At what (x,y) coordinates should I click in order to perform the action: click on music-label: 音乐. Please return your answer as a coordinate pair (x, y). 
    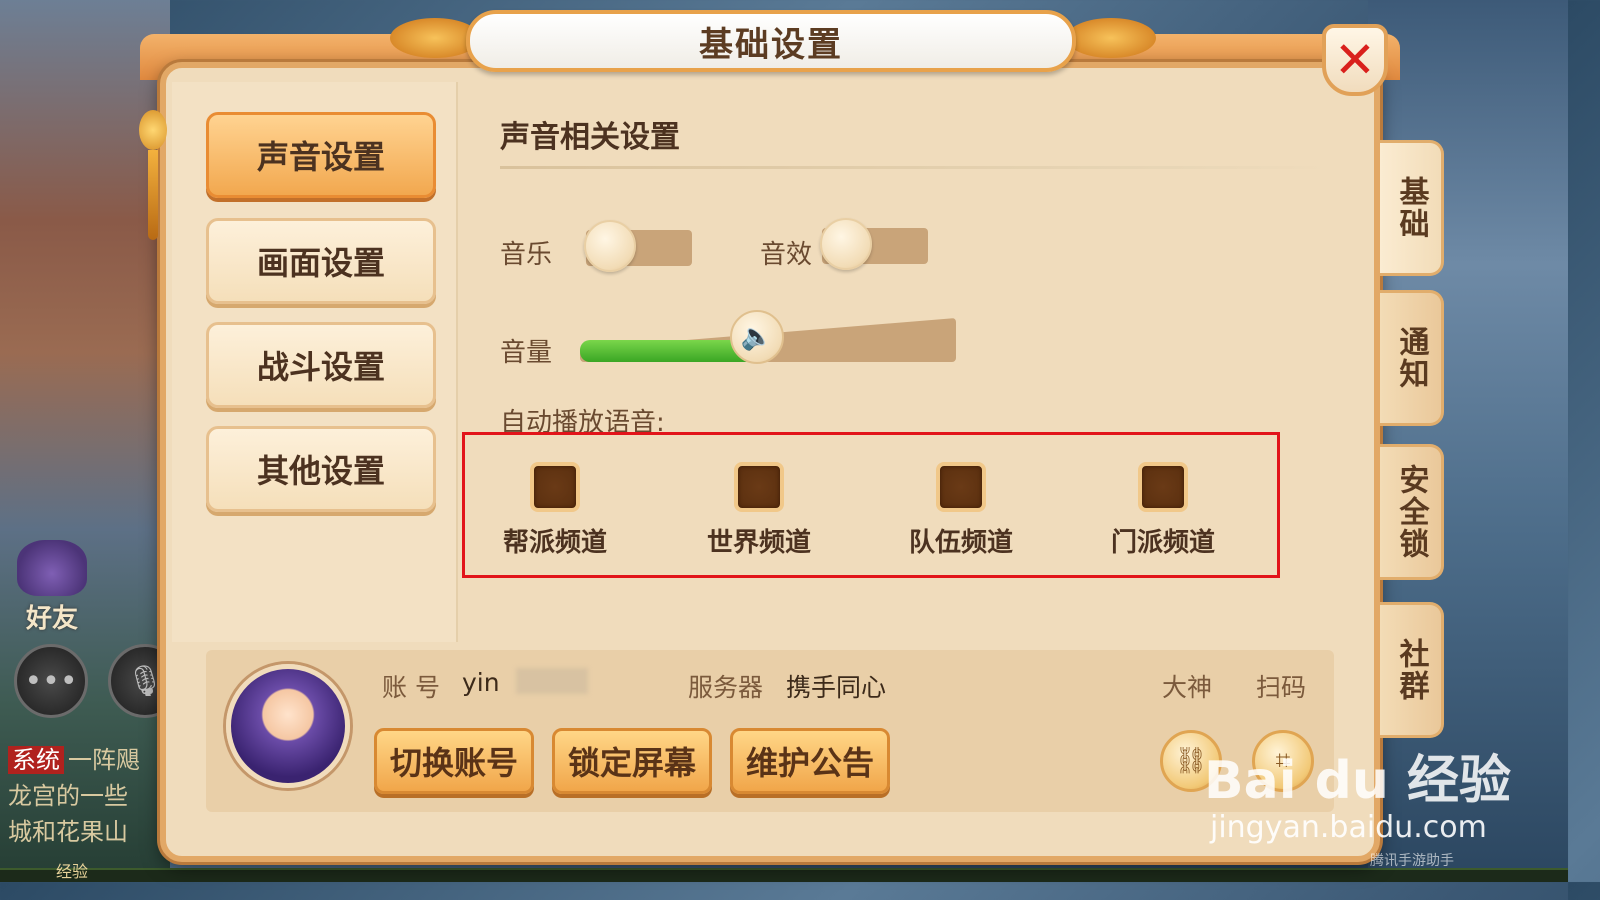
    Looking at the image, I should click on (526, 255).